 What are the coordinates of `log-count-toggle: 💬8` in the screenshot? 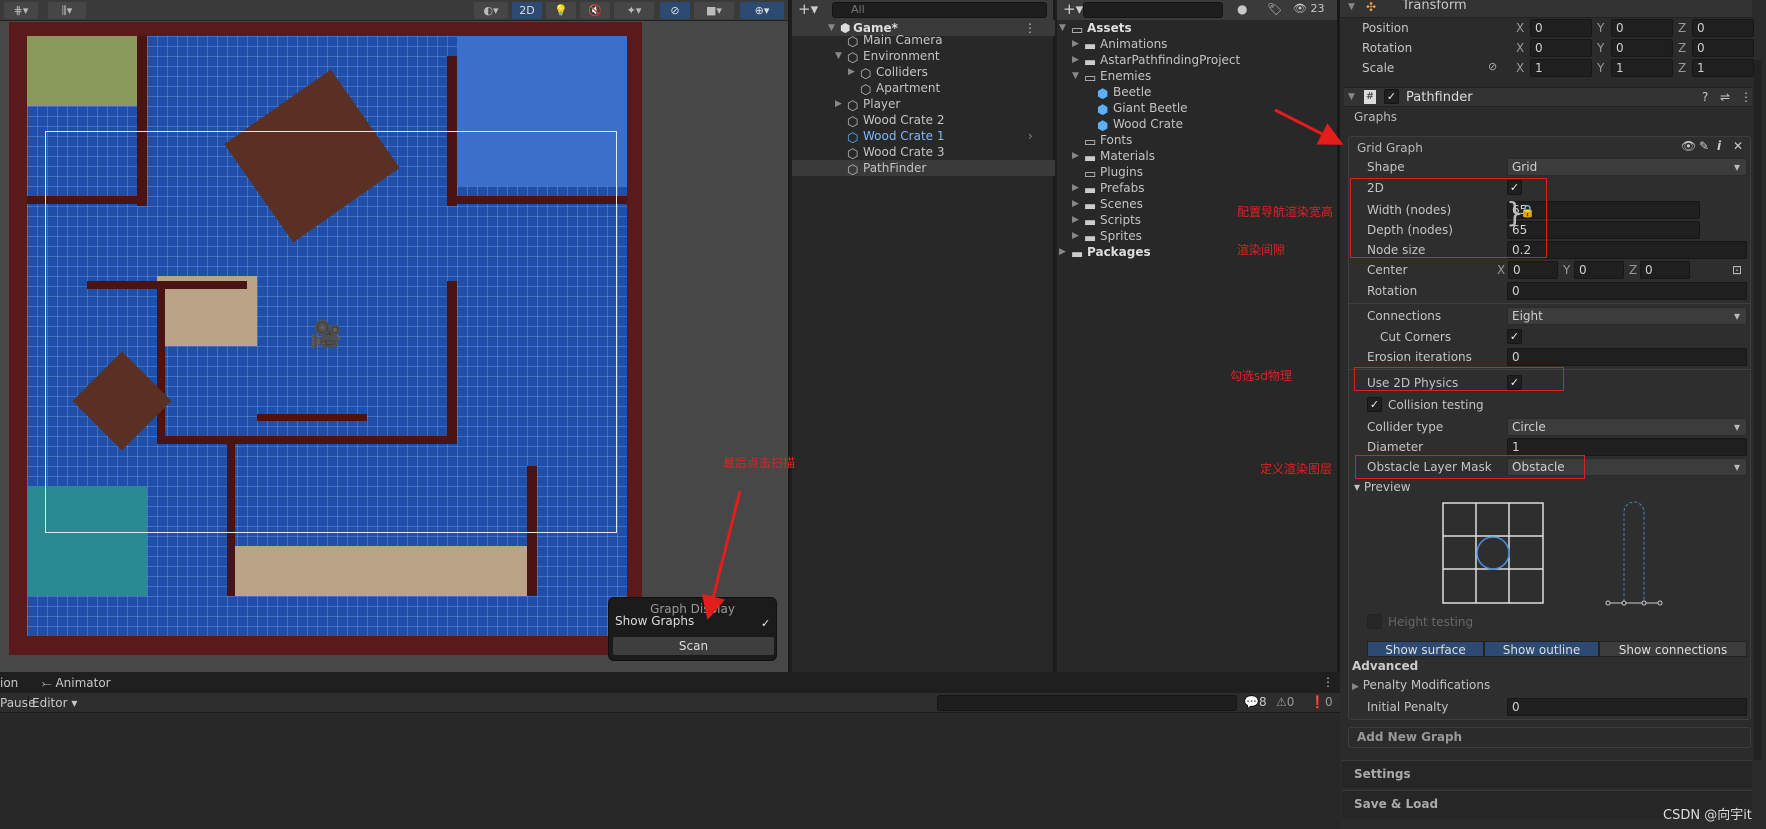 It's located at (1255, 702).